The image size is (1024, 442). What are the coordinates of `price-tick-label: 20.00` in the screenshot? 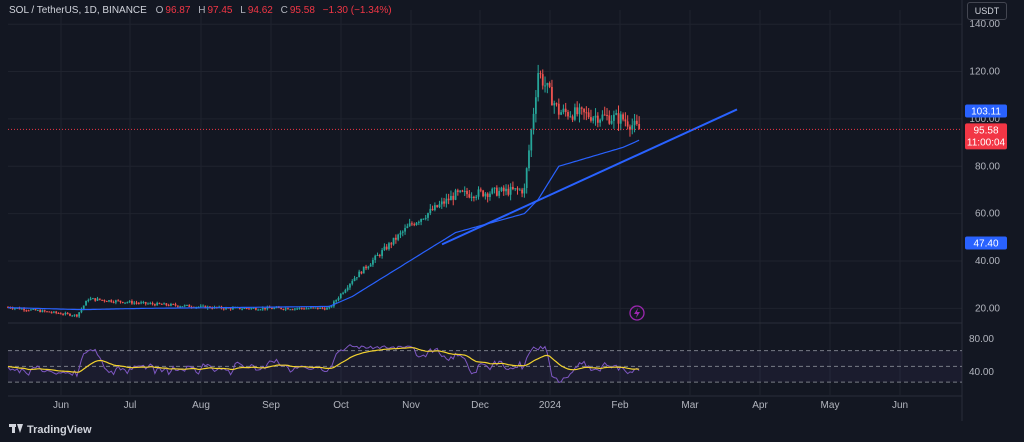 It's located at (987, 308).